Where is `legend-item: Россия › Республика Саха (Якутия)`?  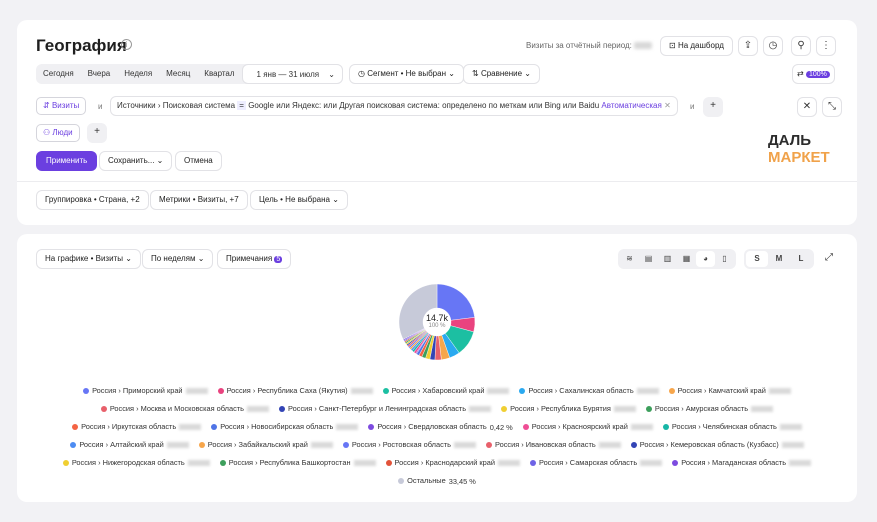 legend-item: Россия › Республика Саха (Якутия) is located at coordinates (295, 390).